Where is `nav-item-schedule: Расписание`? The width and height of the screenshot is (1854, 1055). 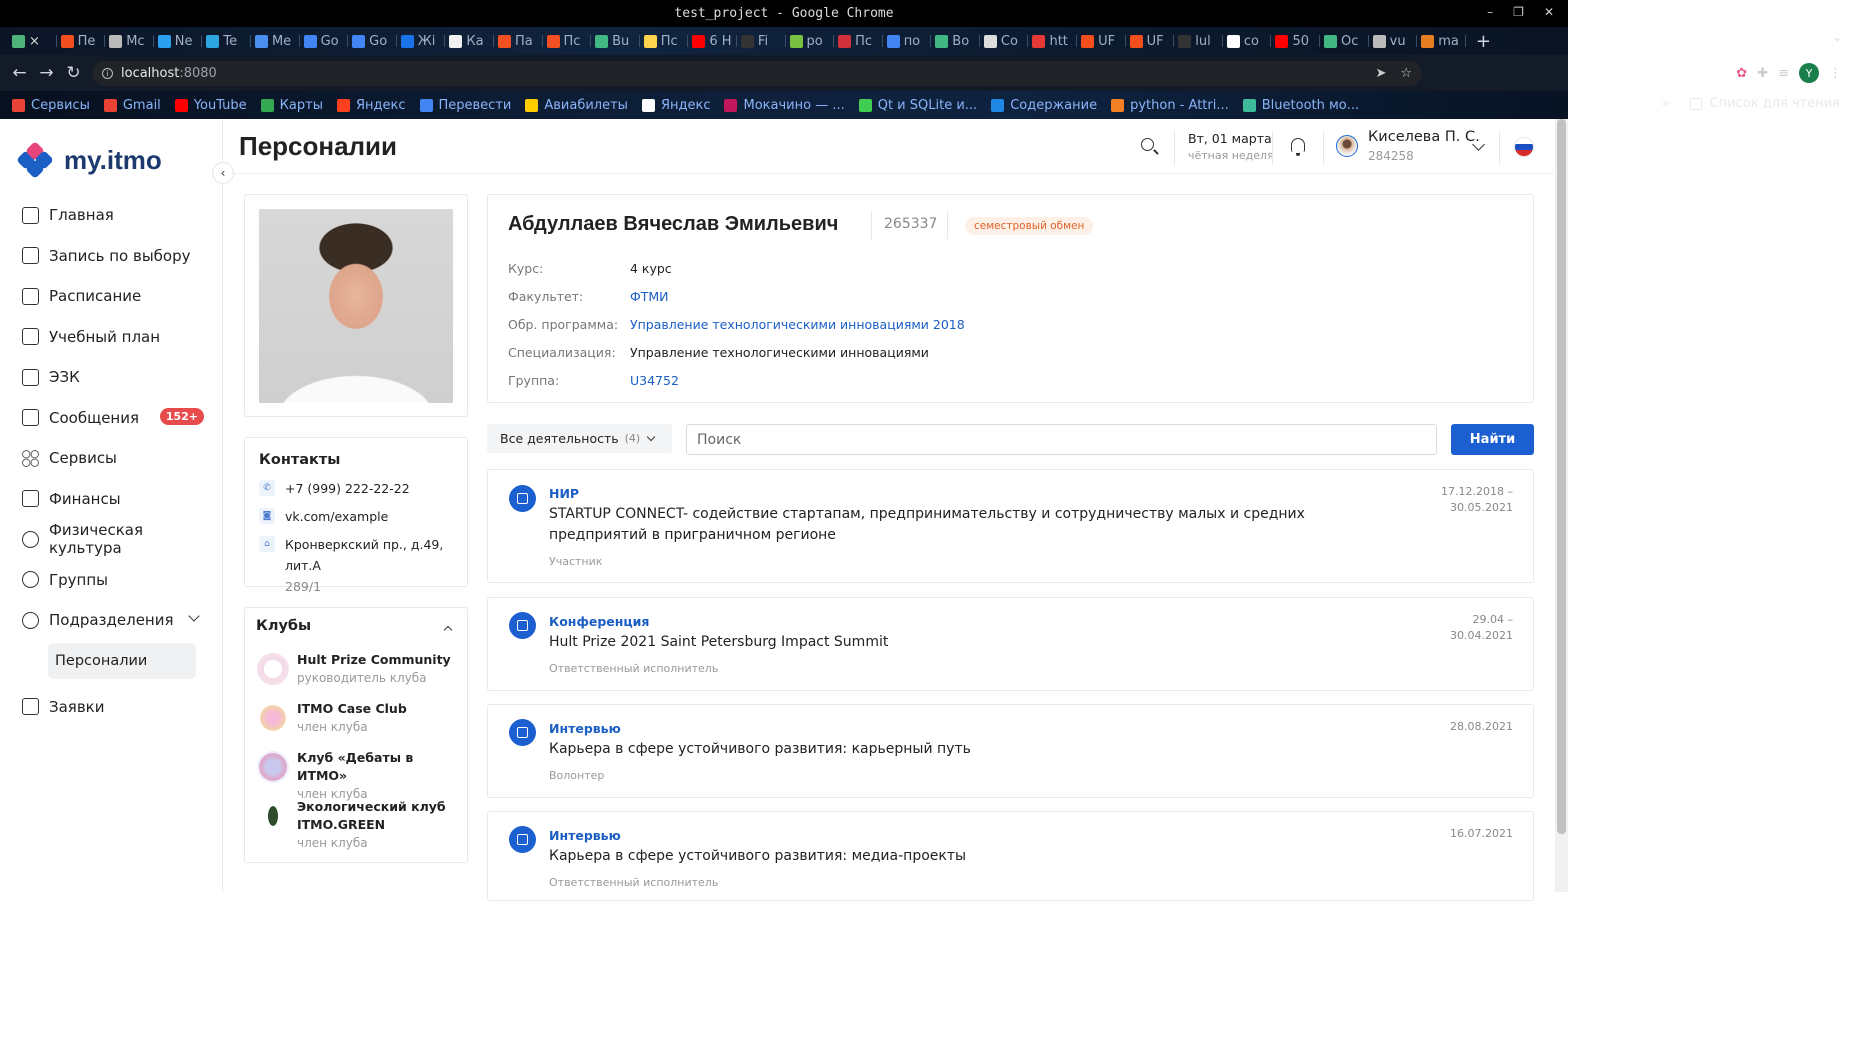 nav-item-schedule: Расписание is located at coordinates (113, 296).